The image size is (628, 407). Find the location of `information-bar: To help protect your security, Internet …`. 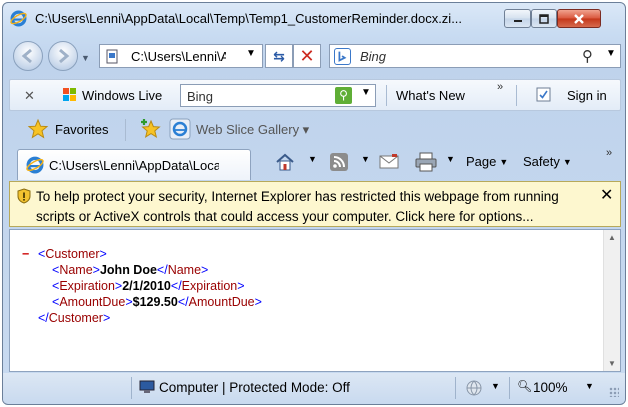

information-bar: To help protect your security, Internet … is located at coordinates (315, 204).